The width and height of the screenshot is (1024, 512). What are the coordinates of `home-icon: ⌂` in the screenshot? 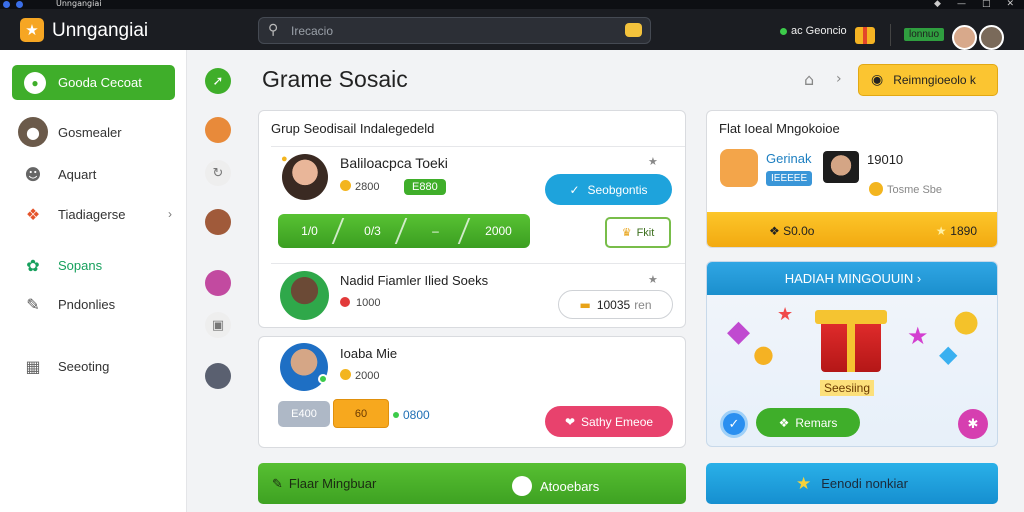 It's located at (809, 79).